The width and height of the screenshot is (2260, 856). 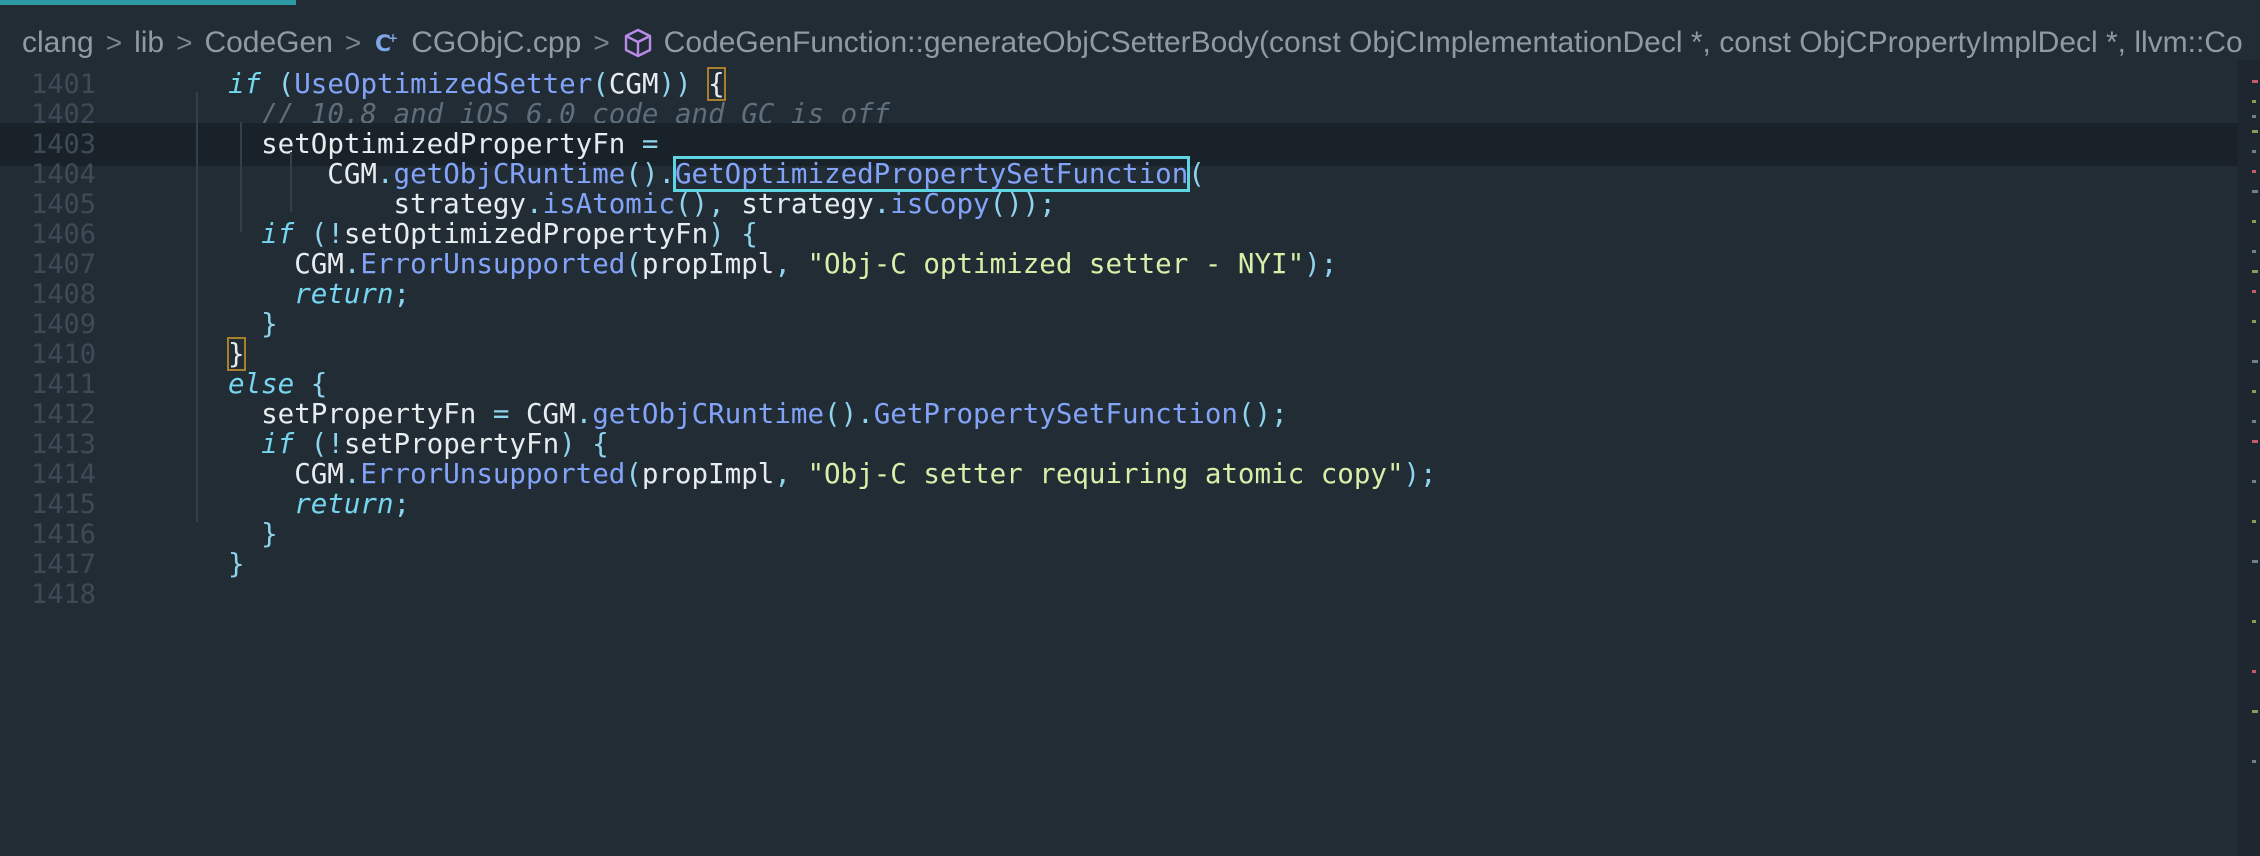 What do you see at coordinates (149, 43) in the screenshot?
I see `breadcrumb-item-lib: lib` at bounding box center [149, 43].